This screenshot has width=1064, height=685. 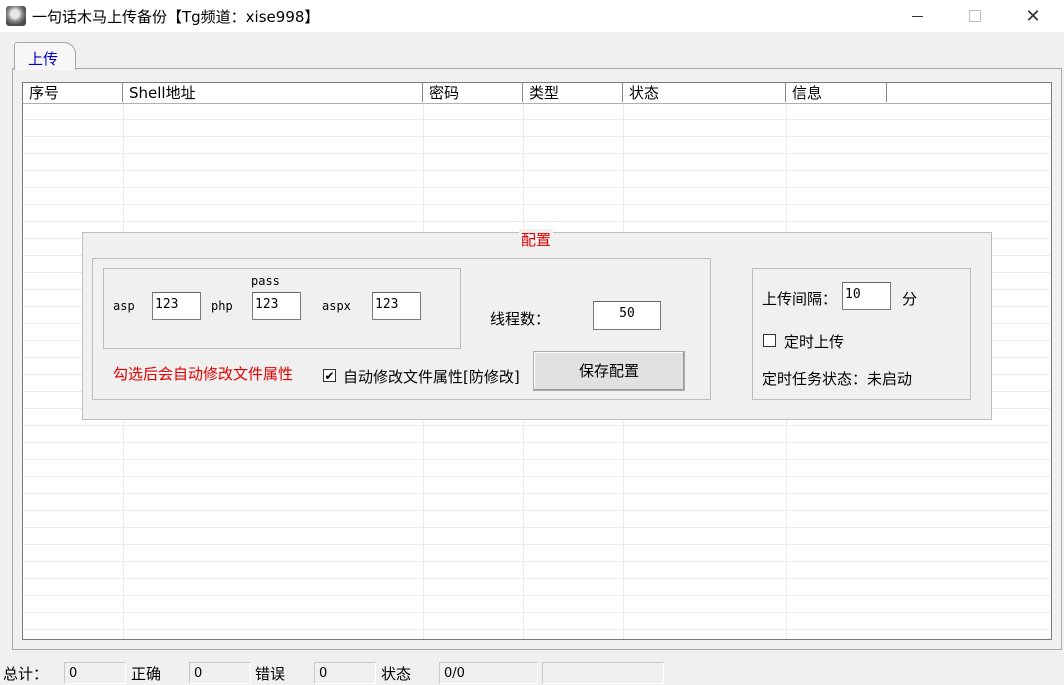 I want to click on interval-unit: 分, so click(x=910, y=299).